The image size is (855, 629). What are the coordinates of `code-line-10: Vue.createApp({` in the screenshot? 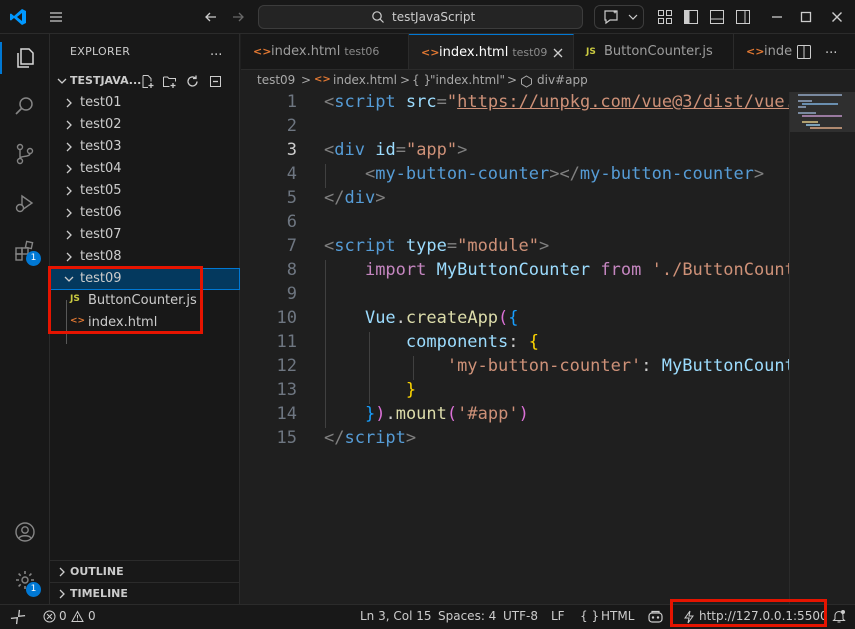 It's located at (441, 318).